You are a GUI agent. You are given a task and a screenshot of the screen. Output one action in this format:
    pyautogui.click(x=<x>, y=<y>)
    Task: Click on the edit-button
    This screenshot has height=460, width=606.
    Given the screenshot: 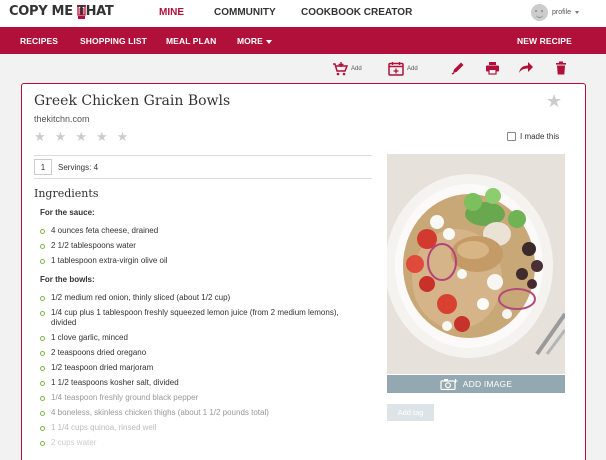 What is the action you would take?
    pyautogui.click(x=458, y=68)
    